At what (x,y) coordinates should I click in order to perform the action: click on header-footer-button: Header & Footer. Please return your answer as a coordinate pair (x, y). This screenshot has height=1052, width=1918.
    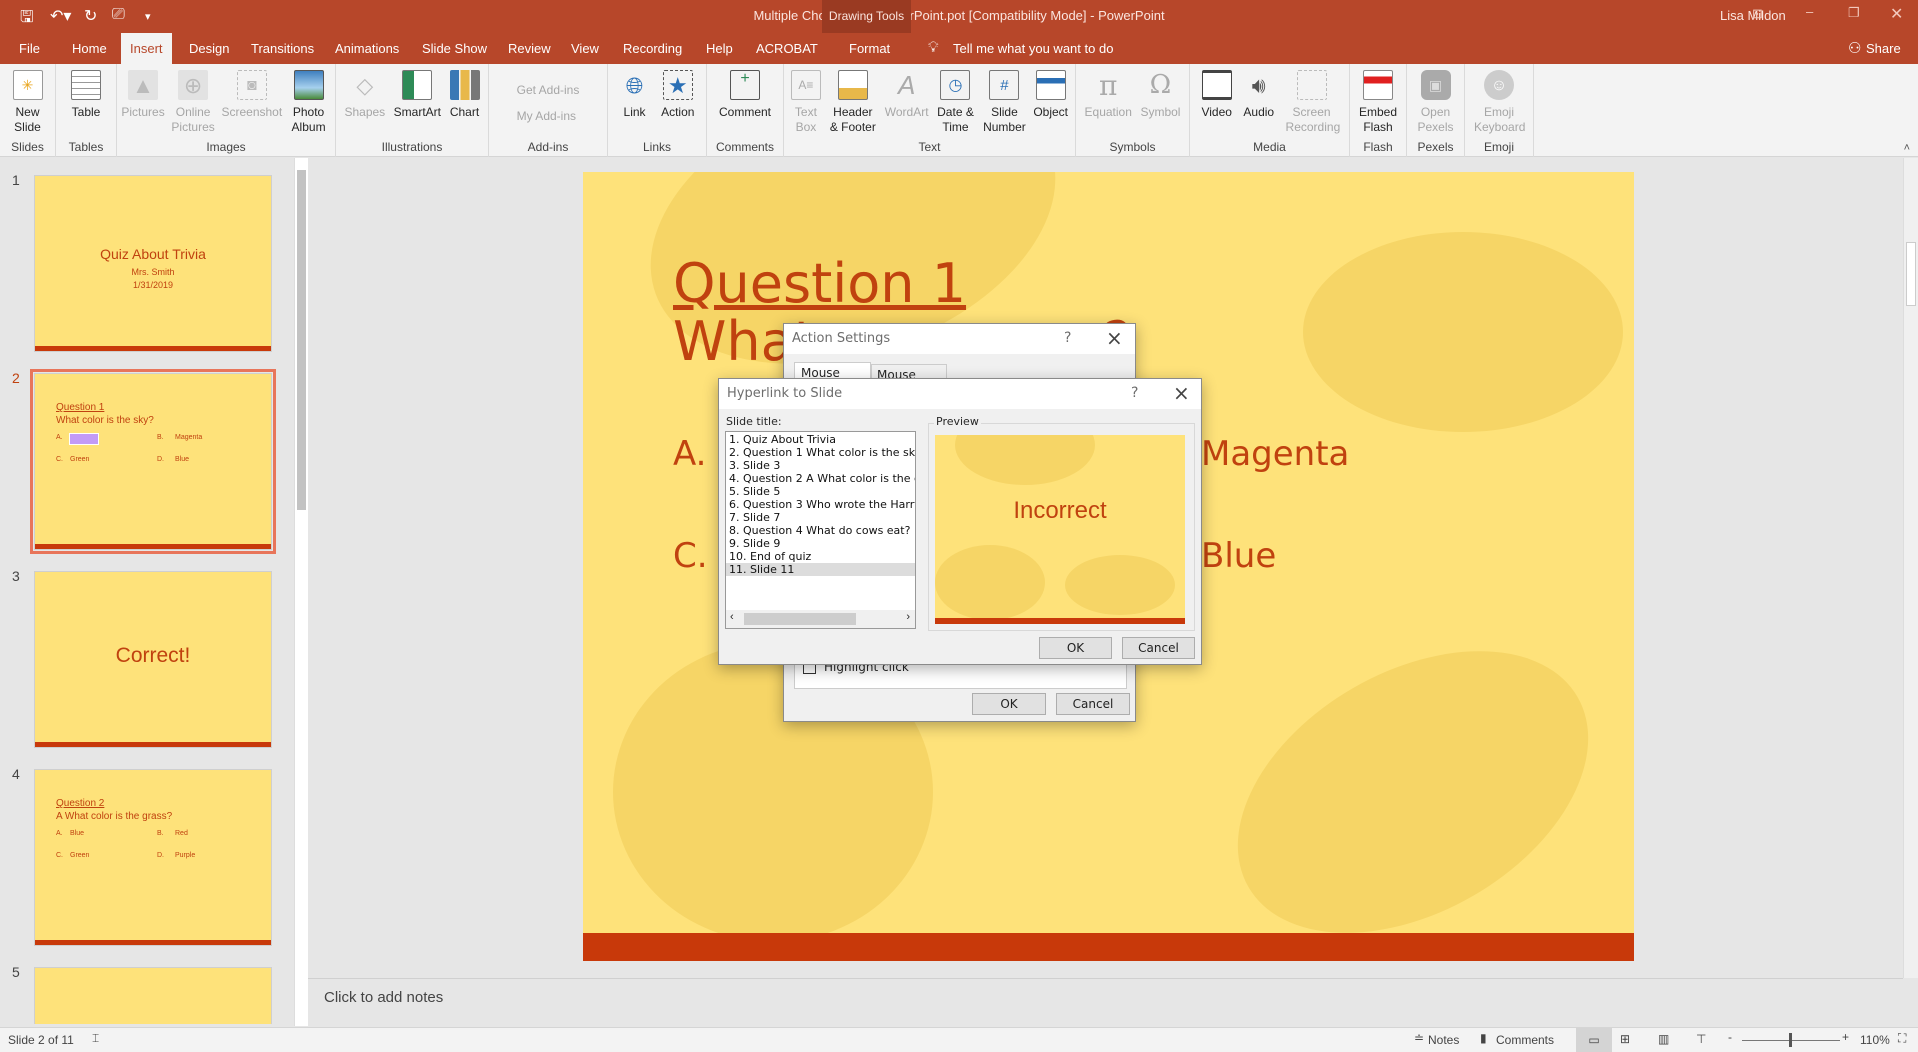
    Looking at the image, I should click on (853, 102).